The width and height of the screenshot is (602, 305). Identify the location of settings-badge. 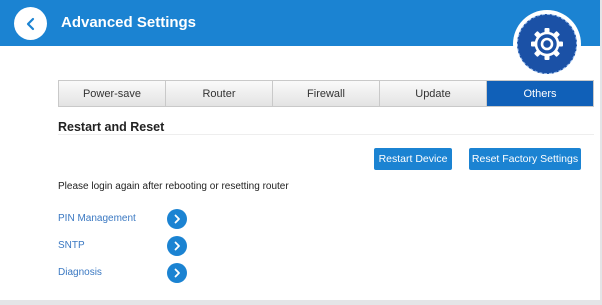
(547, 44).